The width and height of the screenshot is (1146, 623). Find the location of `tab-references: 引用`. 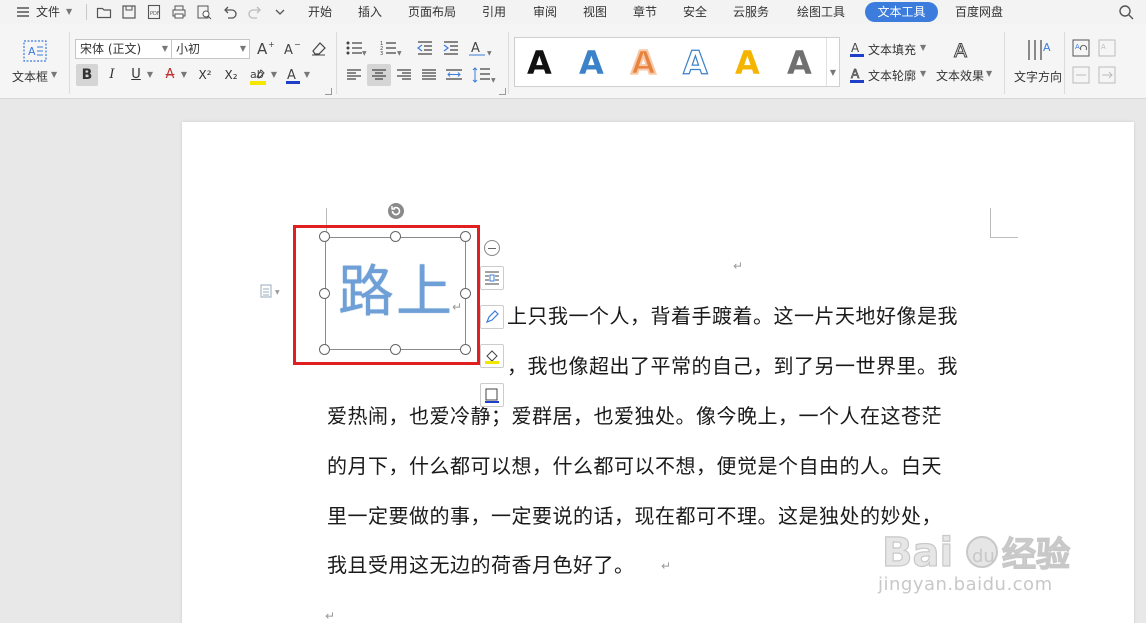

tab-references: 引用 is located at coordinates (494, 12).